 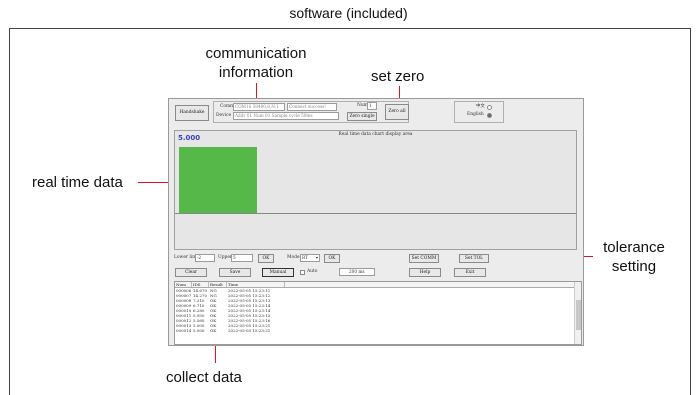 I want to click on auto-label: Auto, so click(x=312, y=271).